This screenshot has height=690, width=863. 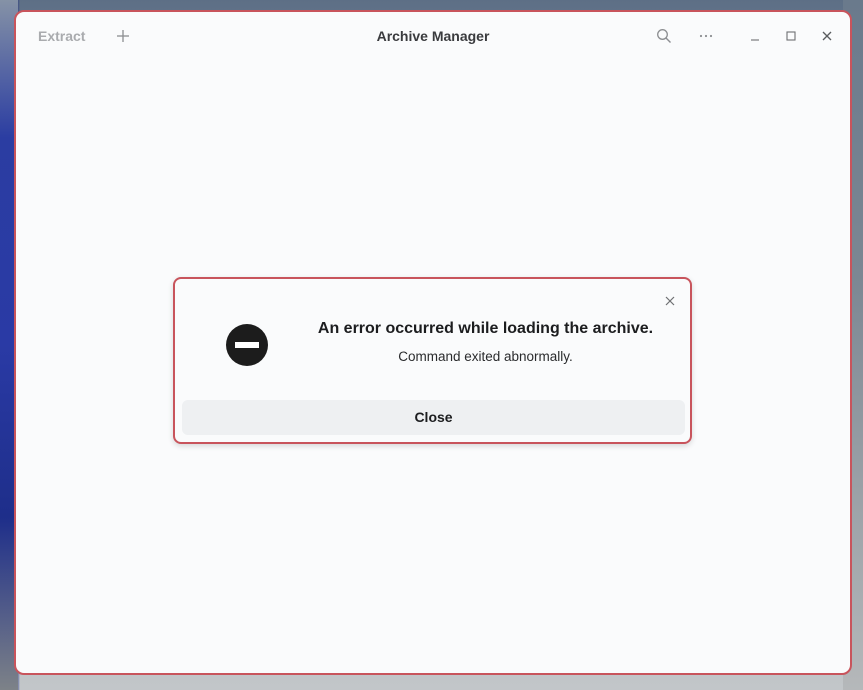 I want to click on search-icon, so click(x=664, y=36).